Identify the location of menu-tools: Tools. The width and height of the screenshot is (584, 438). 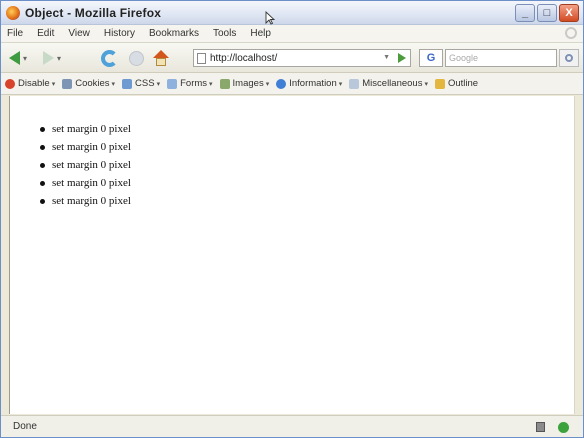
(224, 33).